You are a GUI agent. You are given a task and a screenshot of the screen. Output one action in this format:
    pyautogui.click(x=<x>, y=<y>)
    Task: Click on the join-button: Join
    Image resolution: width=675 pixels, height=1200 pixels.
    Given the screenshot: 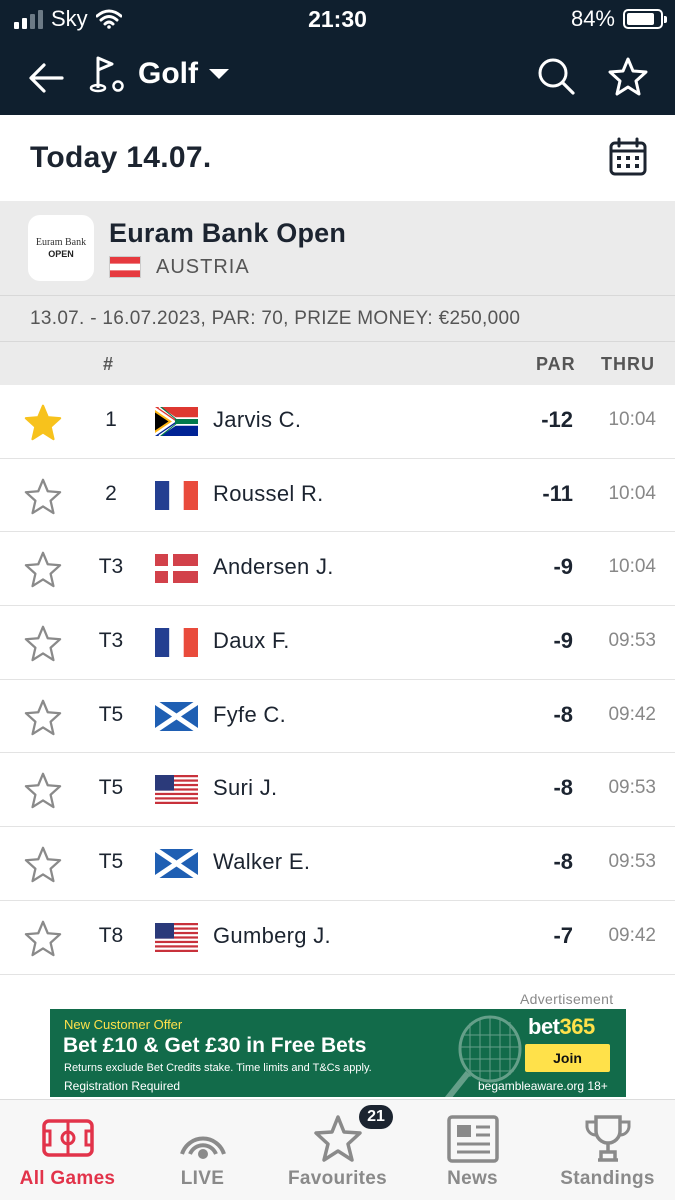 What is the action you would take?
    pyautogui.click(x=567, y=1058)
    